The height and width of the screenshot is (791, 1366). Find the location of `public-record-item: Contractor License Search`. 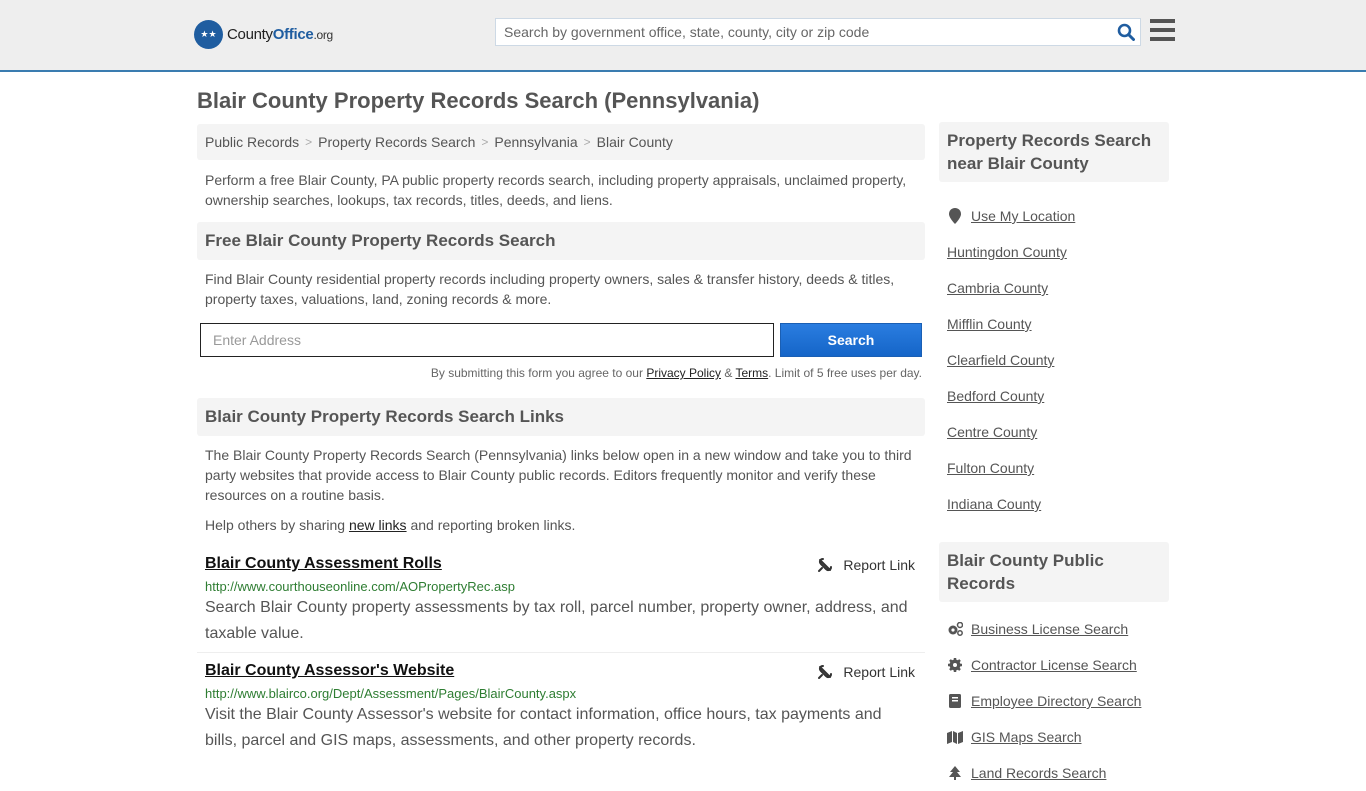

public-record-item: Contractor License Search is located at coordinates (1054, 665).